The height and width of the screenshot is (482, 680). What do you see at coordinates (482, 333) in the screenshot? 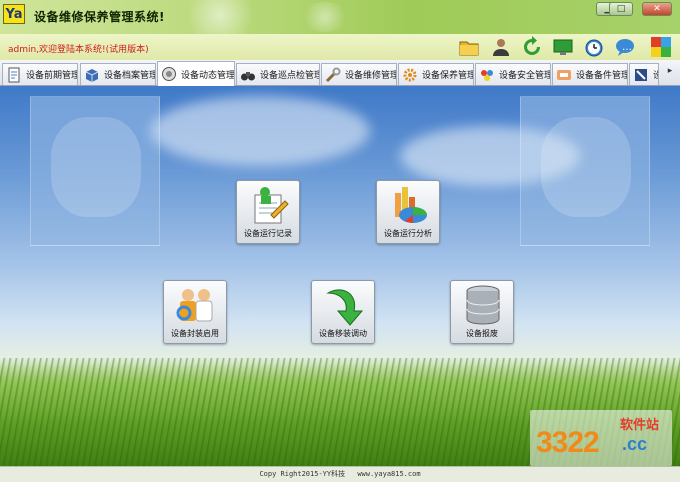
I see `tile-label: 设备报废` at bounding box center [482, 333].